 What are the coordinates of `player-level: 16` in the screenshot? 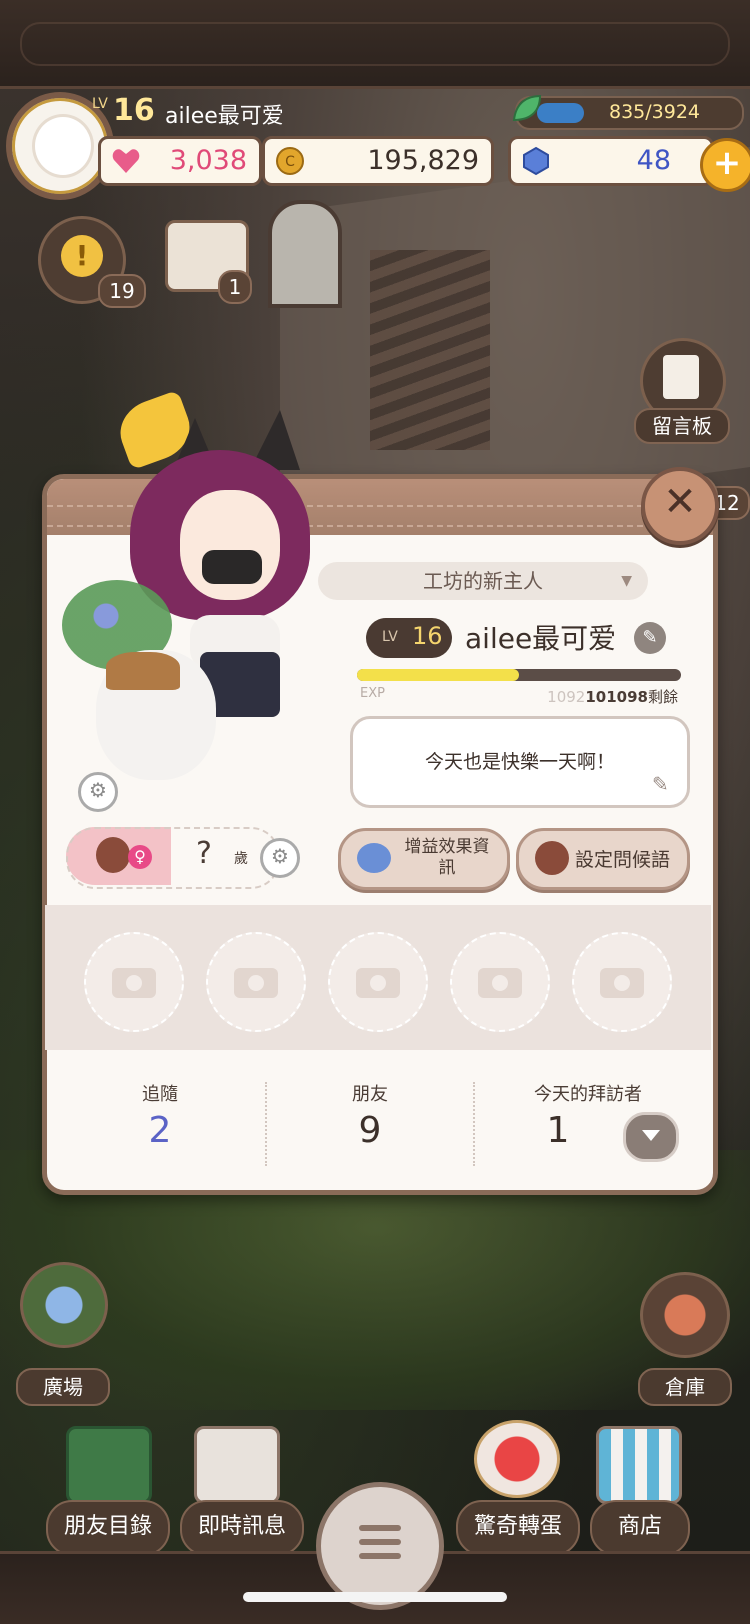 It's located at (134, 110).